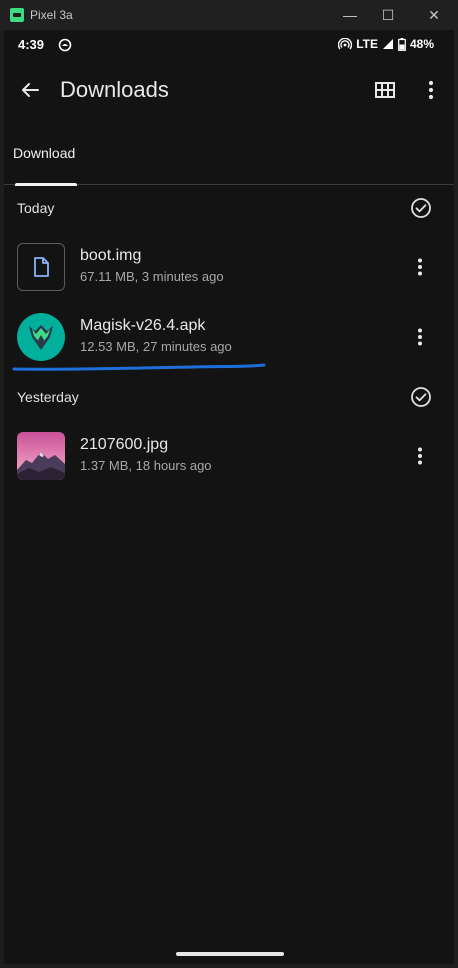 The image size is (458, 968). What do you see at coordinates (139, 367) in the screenshot?
I see `annotation-underline` at bounding box center [139, 367].